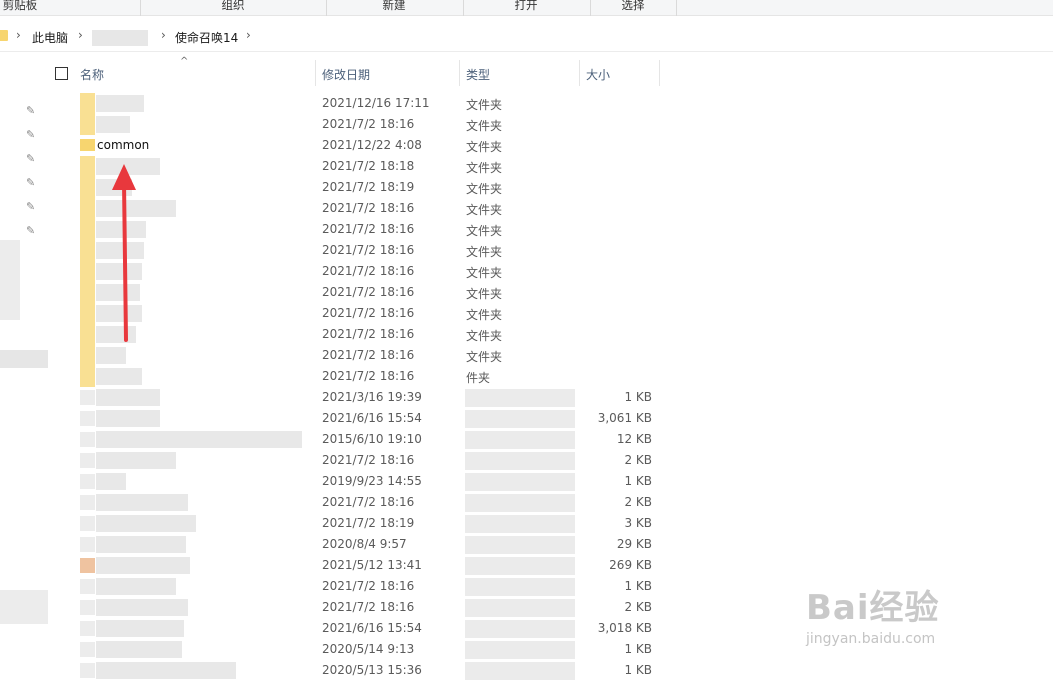 The width and height of the screenshot is (1053, 690). I want to click on file-row: 2021/6/16 15:54 3,061 KB, so click(526, 418).